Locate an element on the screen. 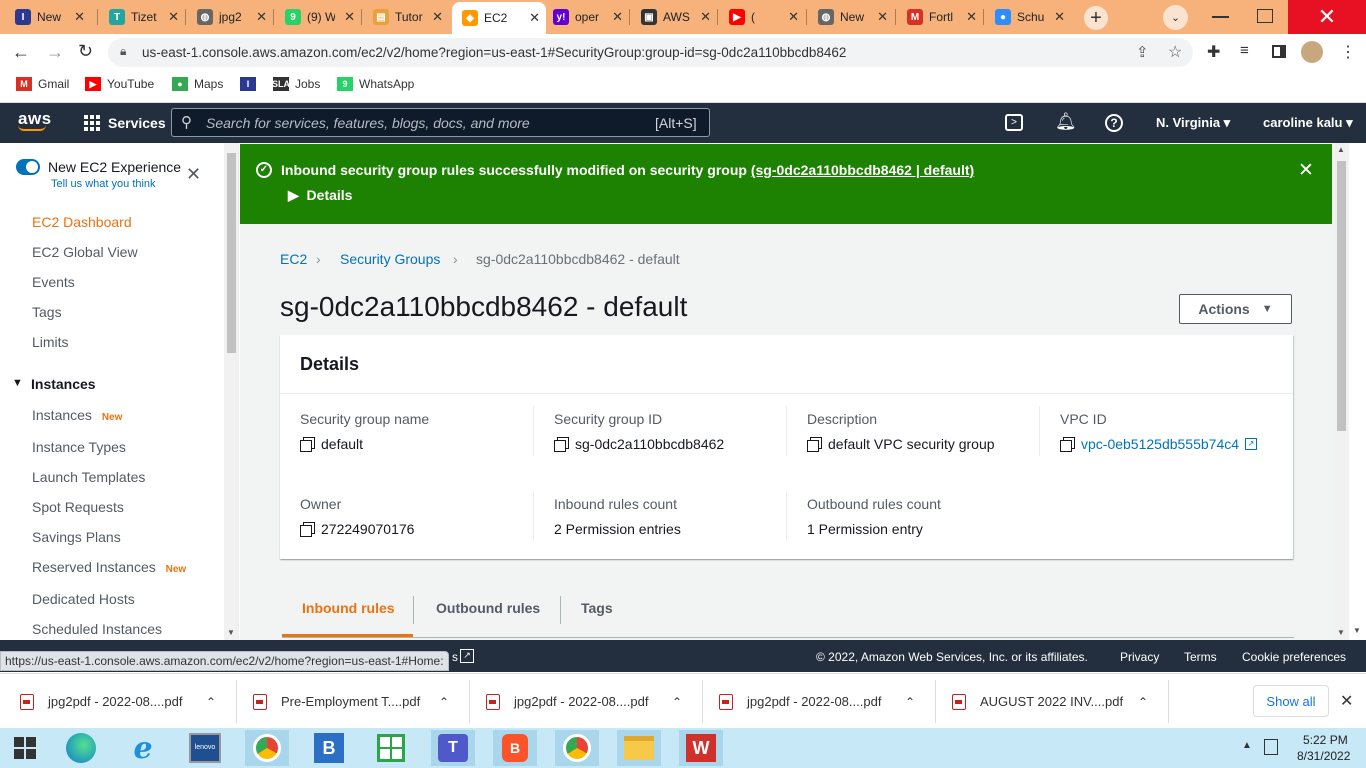 The width and height of the screenshot is (1366, 768). close-downloads-icon: ✕ is located at coordinates (1346, 701).